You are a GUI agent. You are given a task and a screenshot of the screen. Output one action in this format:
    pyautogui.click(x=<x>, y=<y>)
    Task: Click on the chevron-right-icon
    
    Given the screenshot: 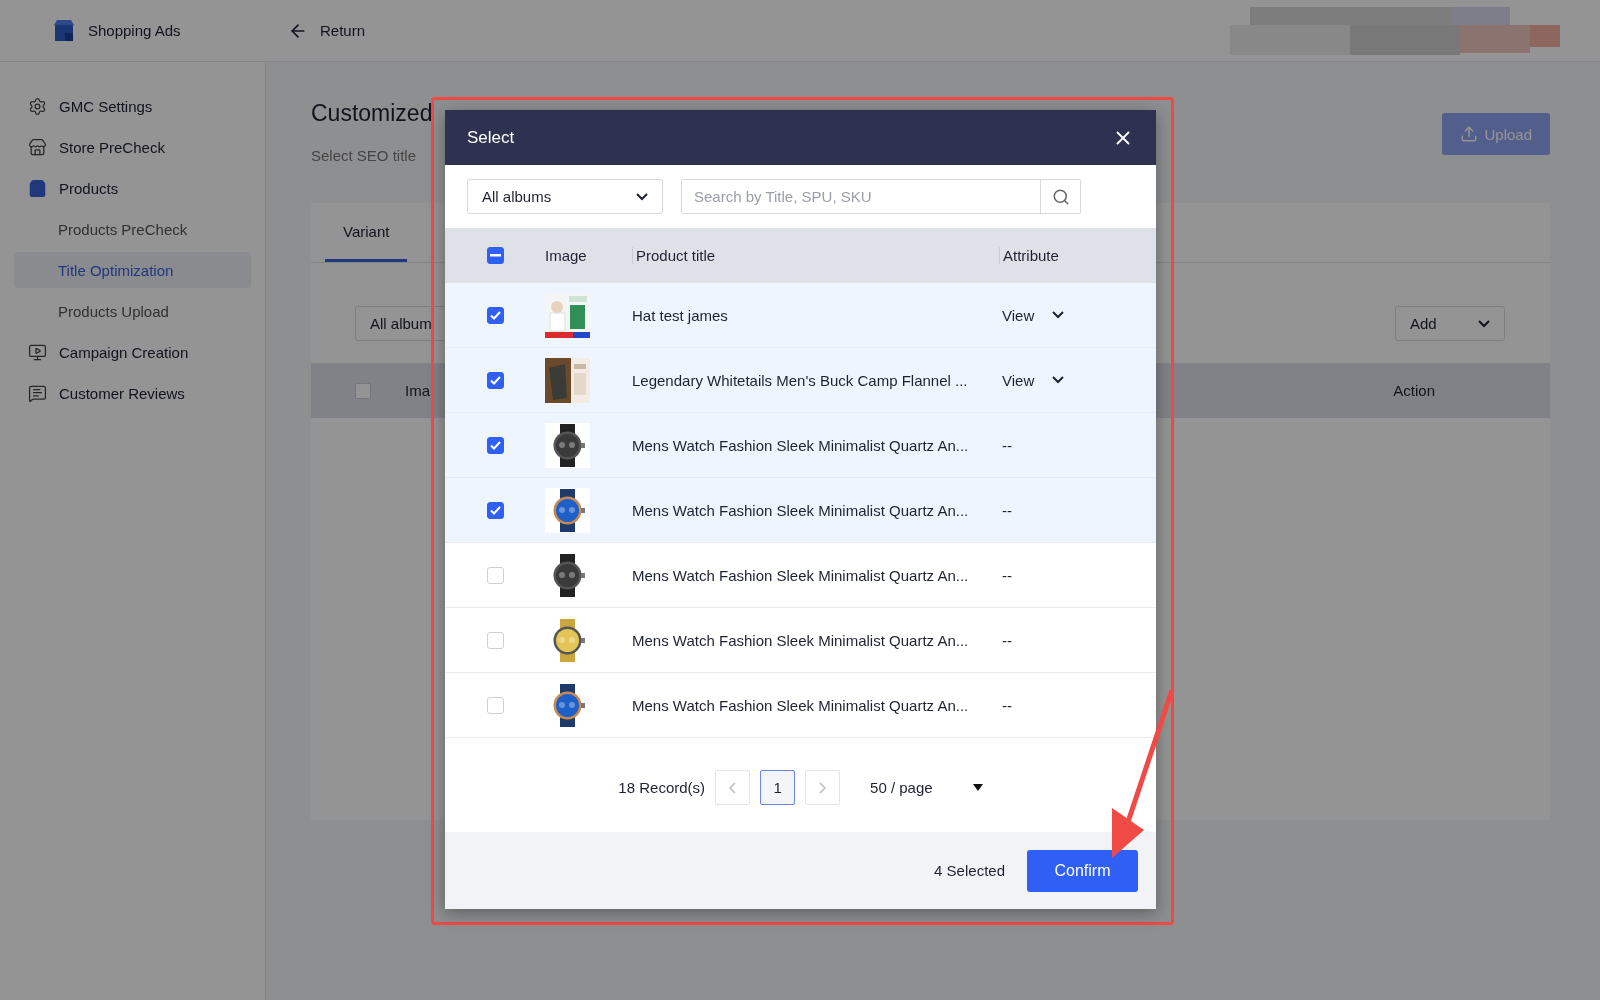 What is the action you would take?
    pyautogui.click(x=823, y=787)
    